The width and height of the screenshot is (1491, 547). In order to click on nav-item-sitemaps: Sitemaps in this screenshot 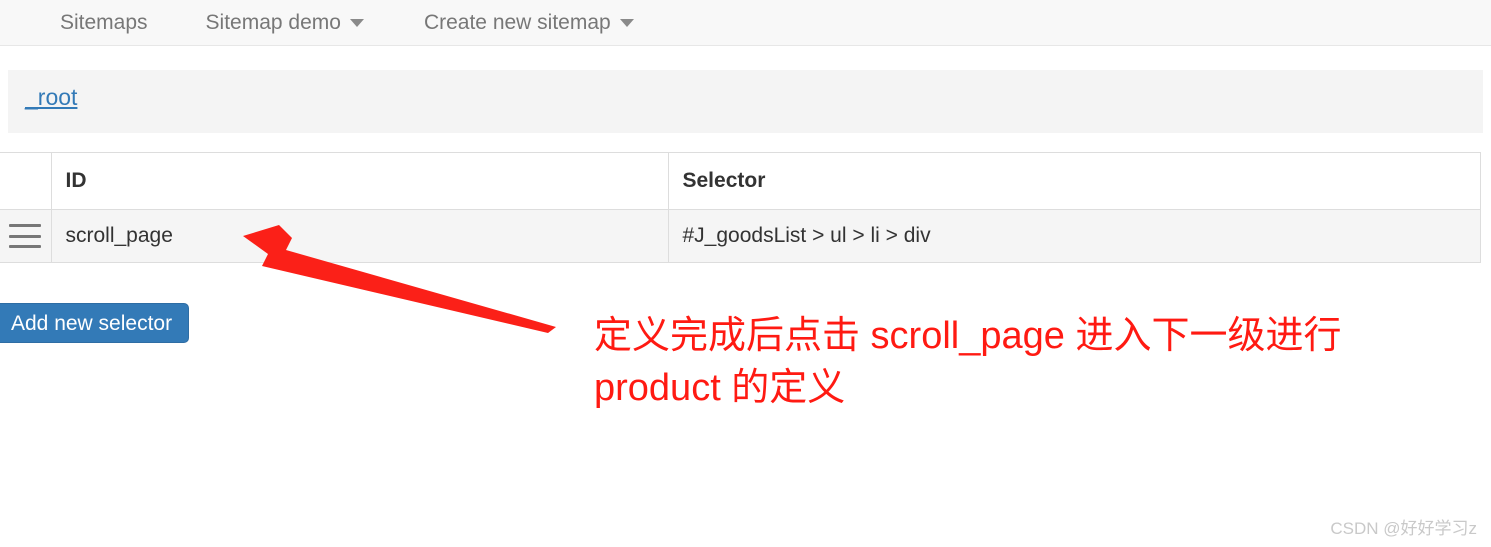, I will do `click(103, 22)`.